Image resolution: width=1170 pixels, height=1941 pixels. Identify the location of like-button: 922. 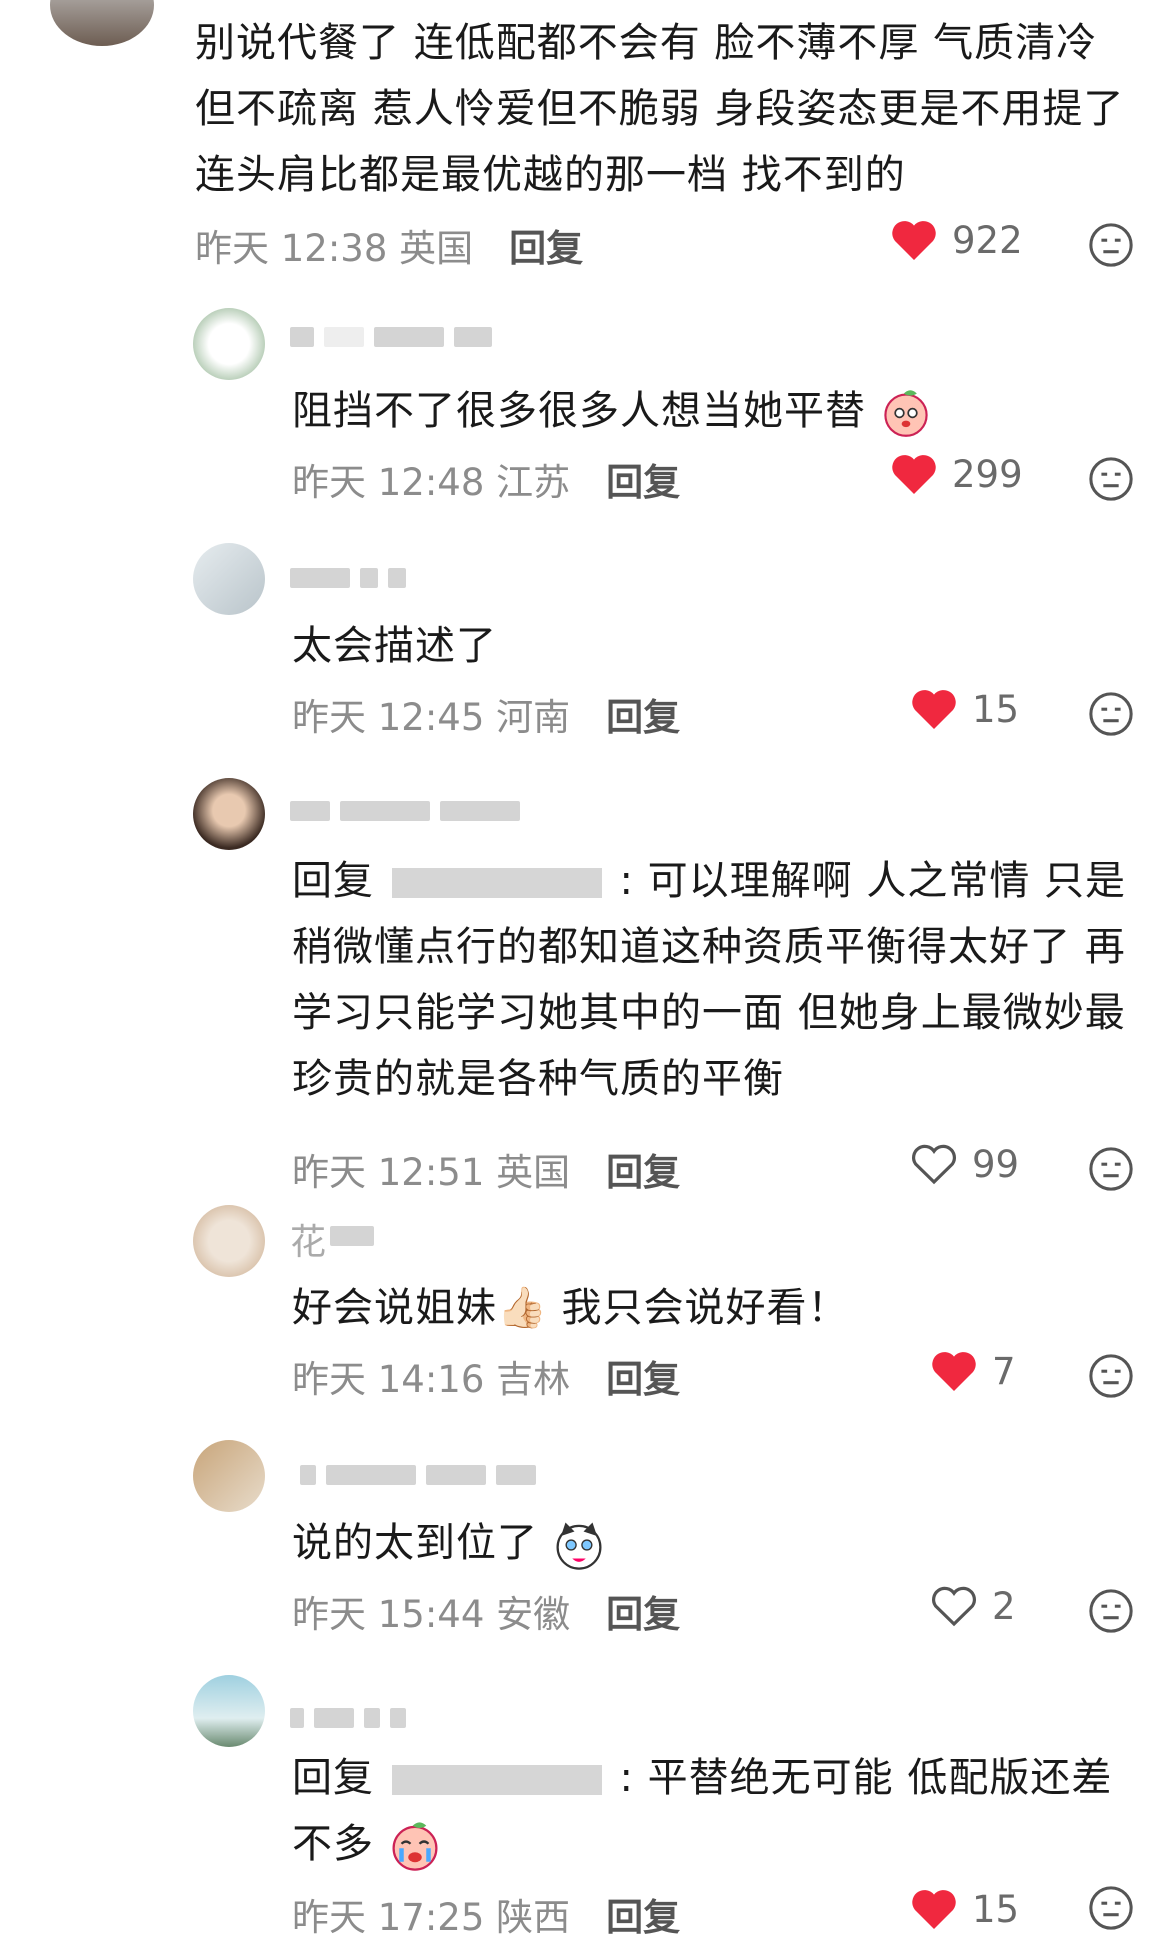
(956, 240).